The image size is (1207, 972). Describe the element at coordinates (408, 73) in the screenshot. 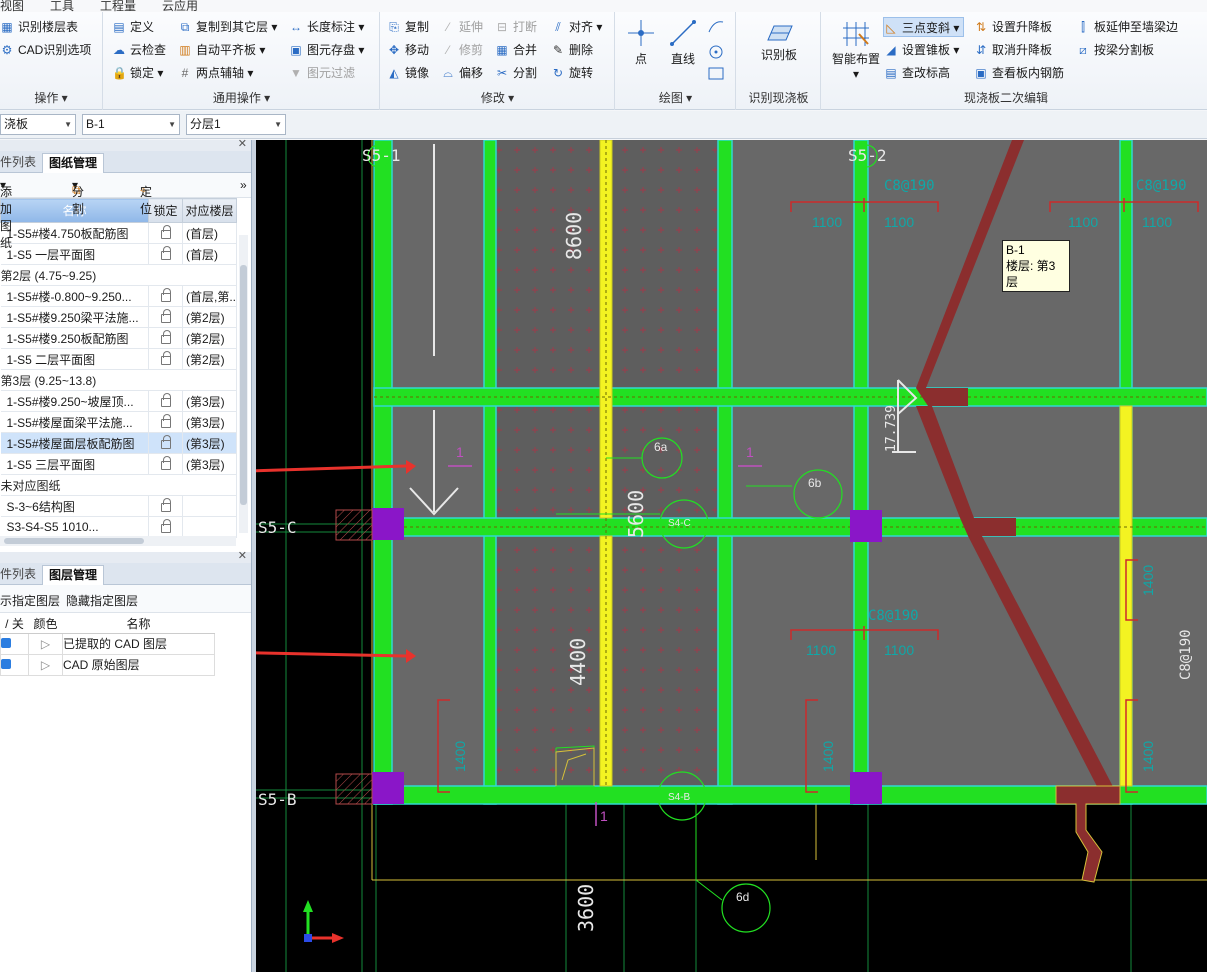

I see `mirror-button: ◭ 镜像` at that location.